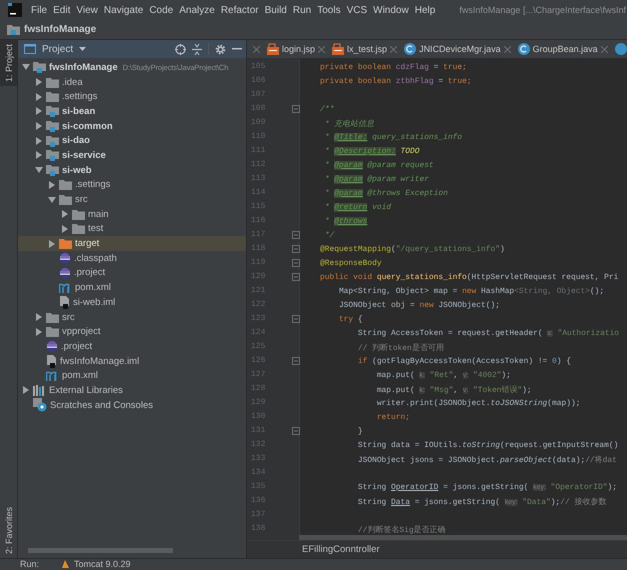  Describe the element at coordinates (79, 111) in the screenshot. I see `tree-item-label: si-bean` at that location.